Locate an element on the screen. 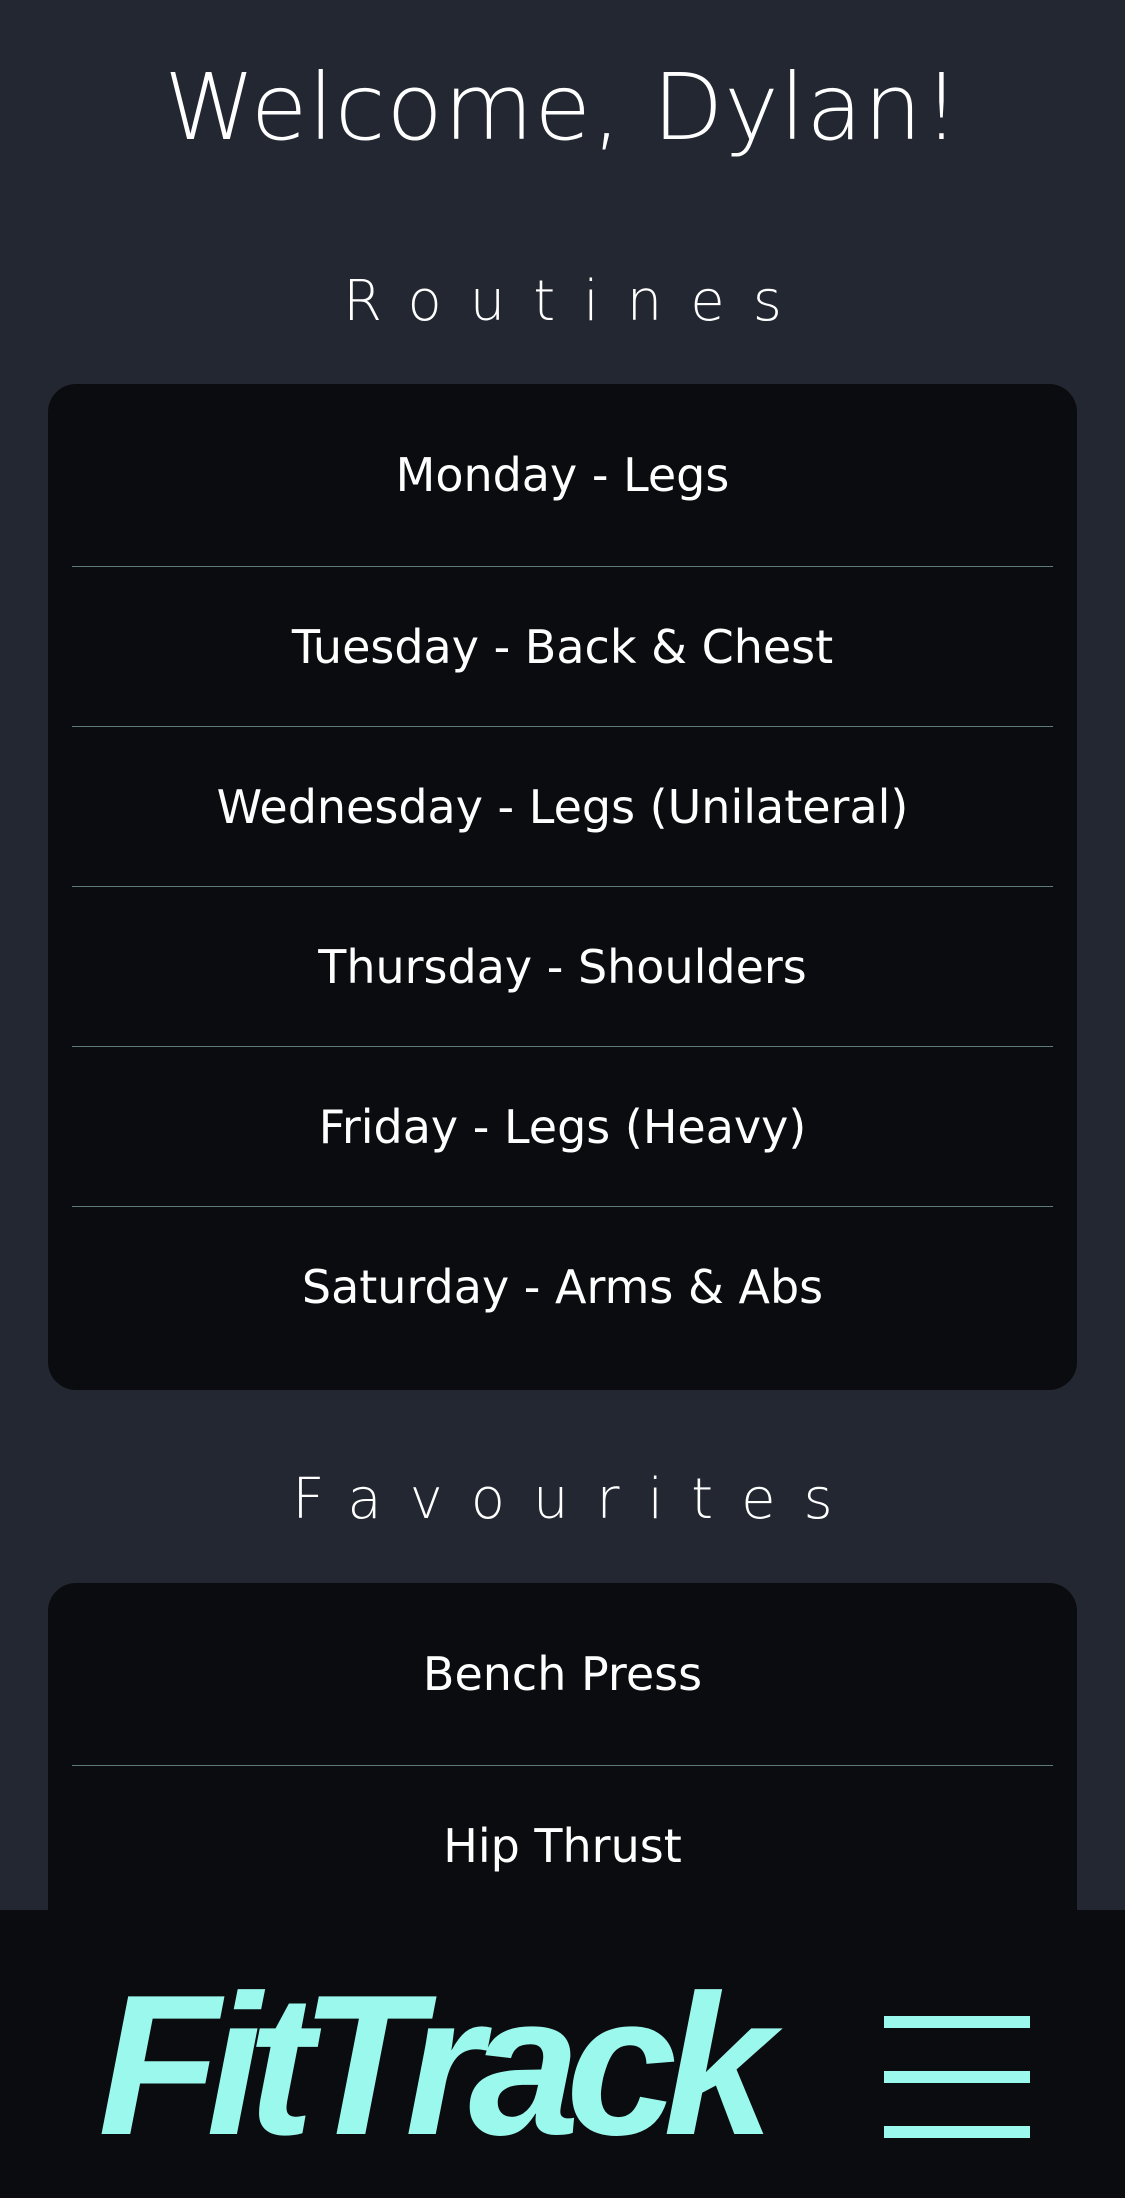  favourite-item-bench-press: Bench Press is located at coordinates (562, 1674).